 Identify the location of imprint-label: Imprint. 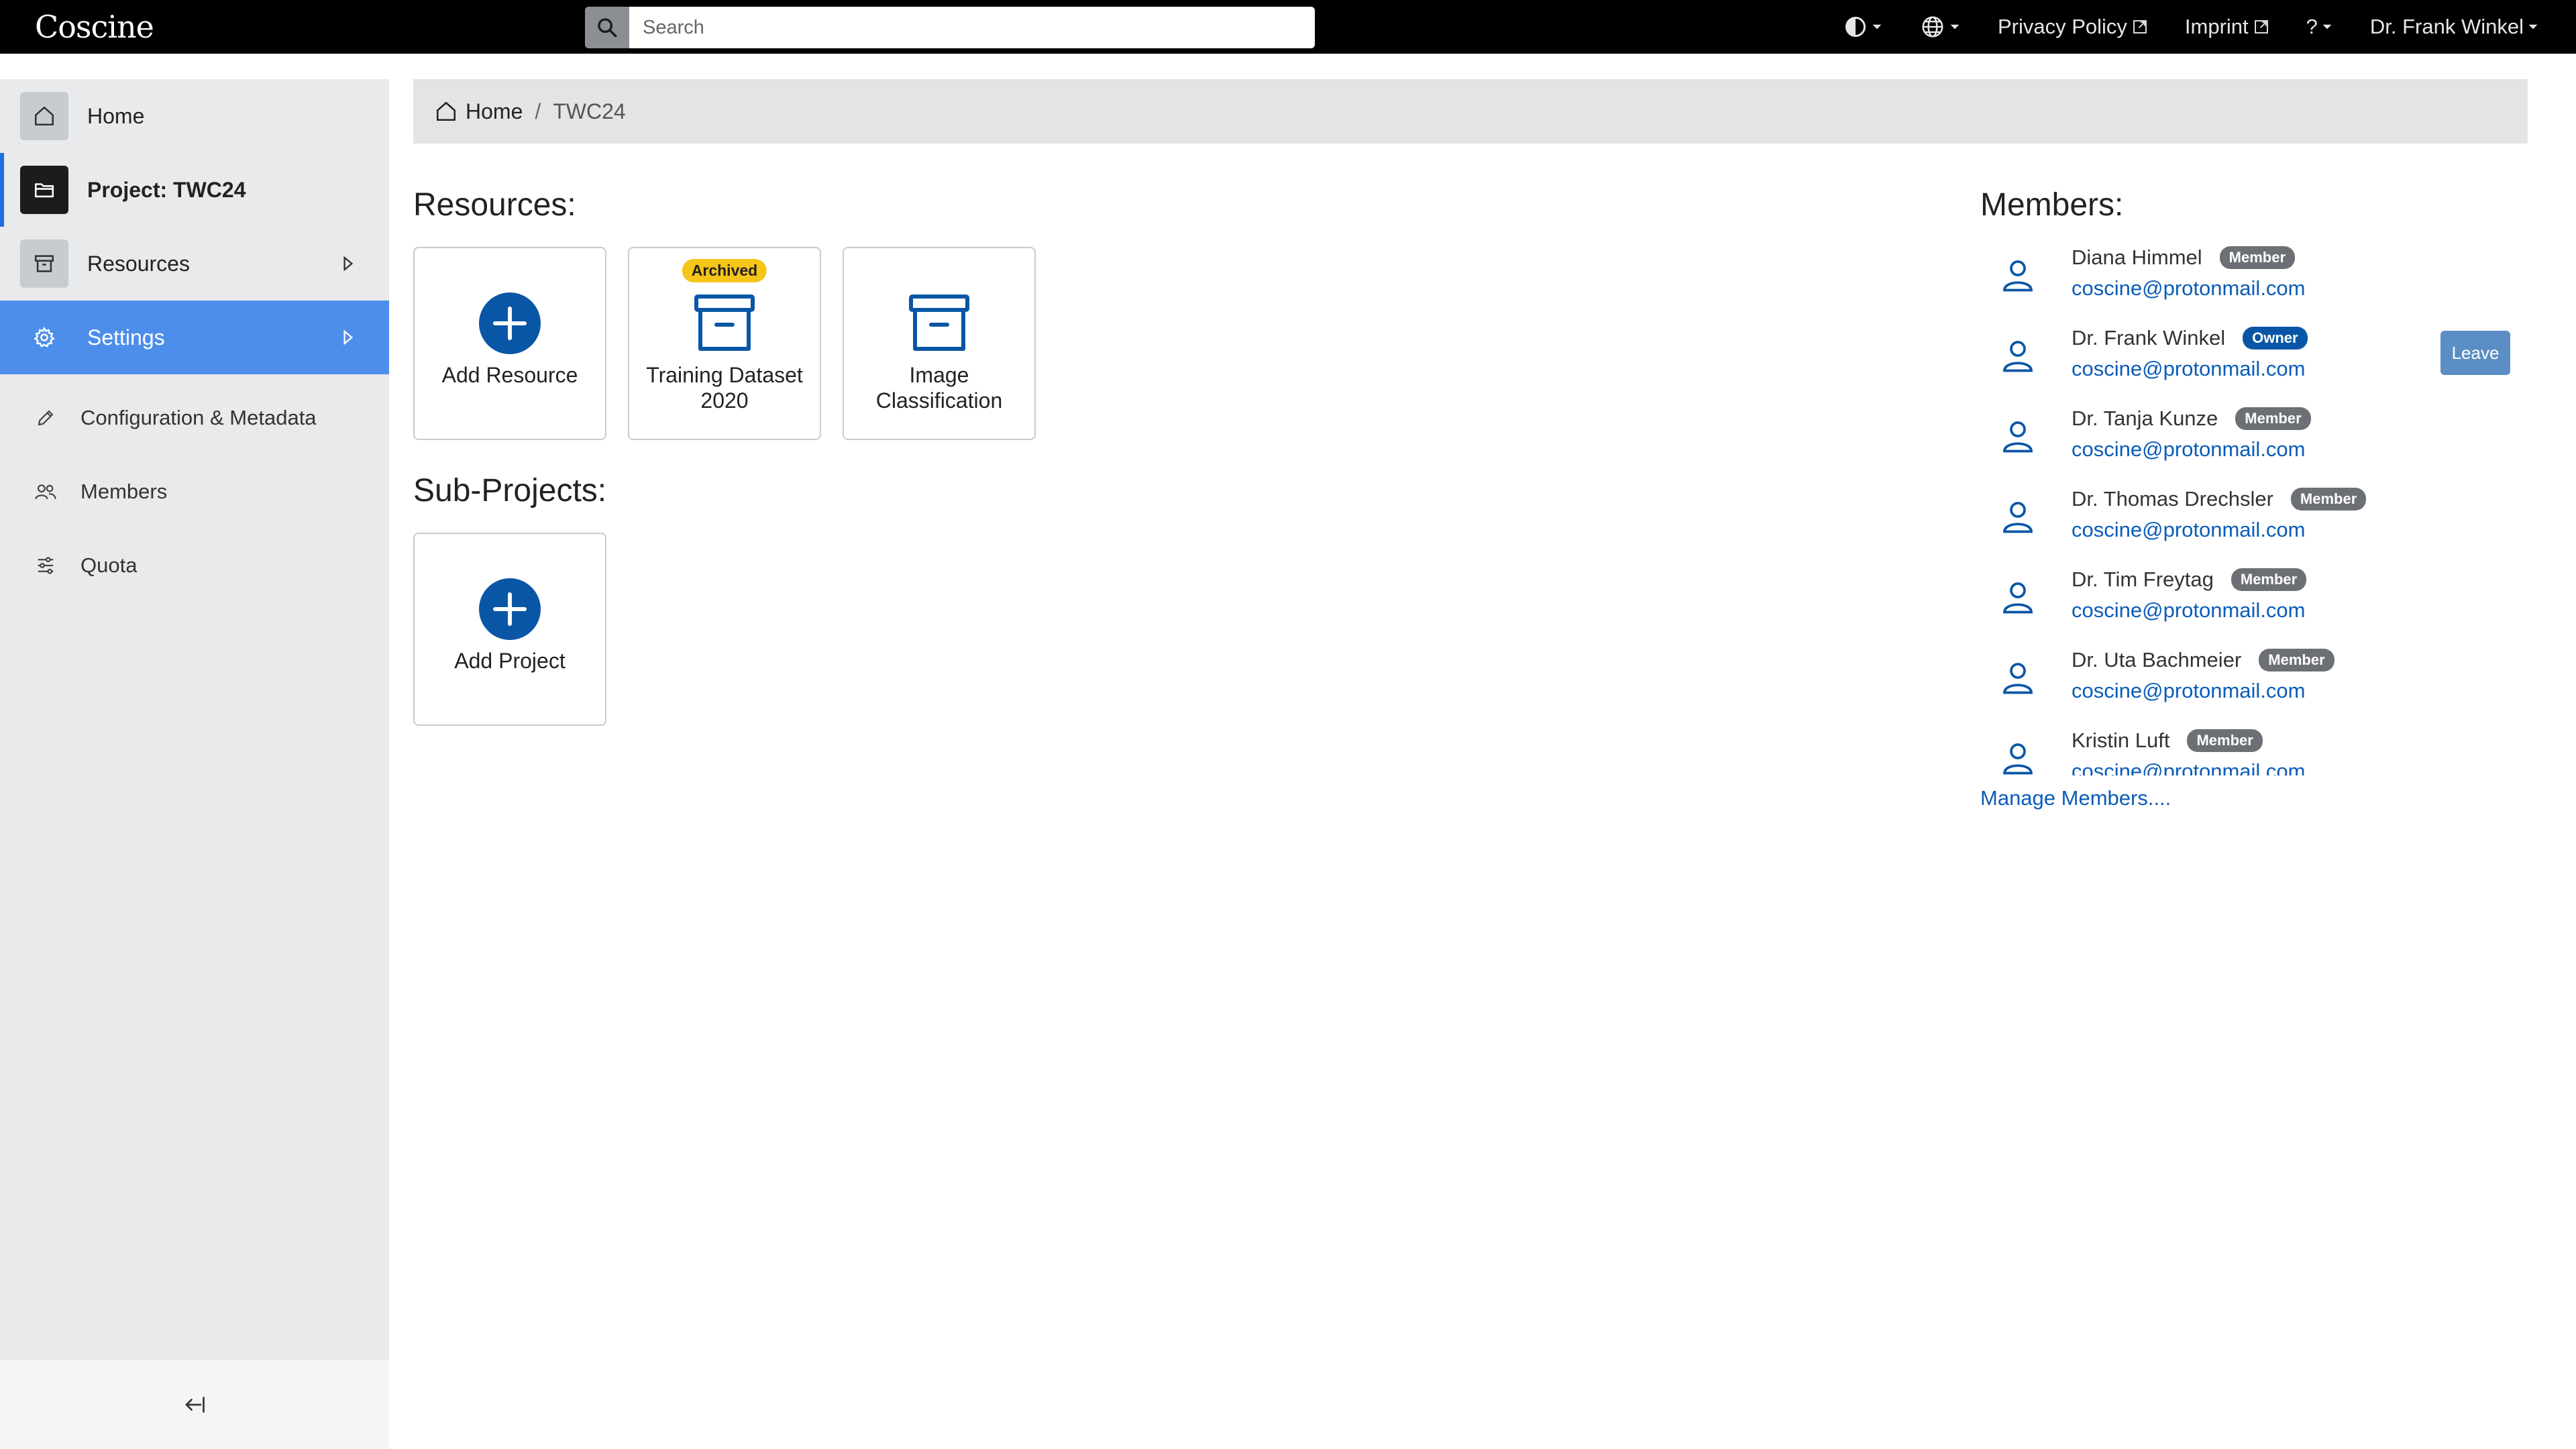
(2216, 26).